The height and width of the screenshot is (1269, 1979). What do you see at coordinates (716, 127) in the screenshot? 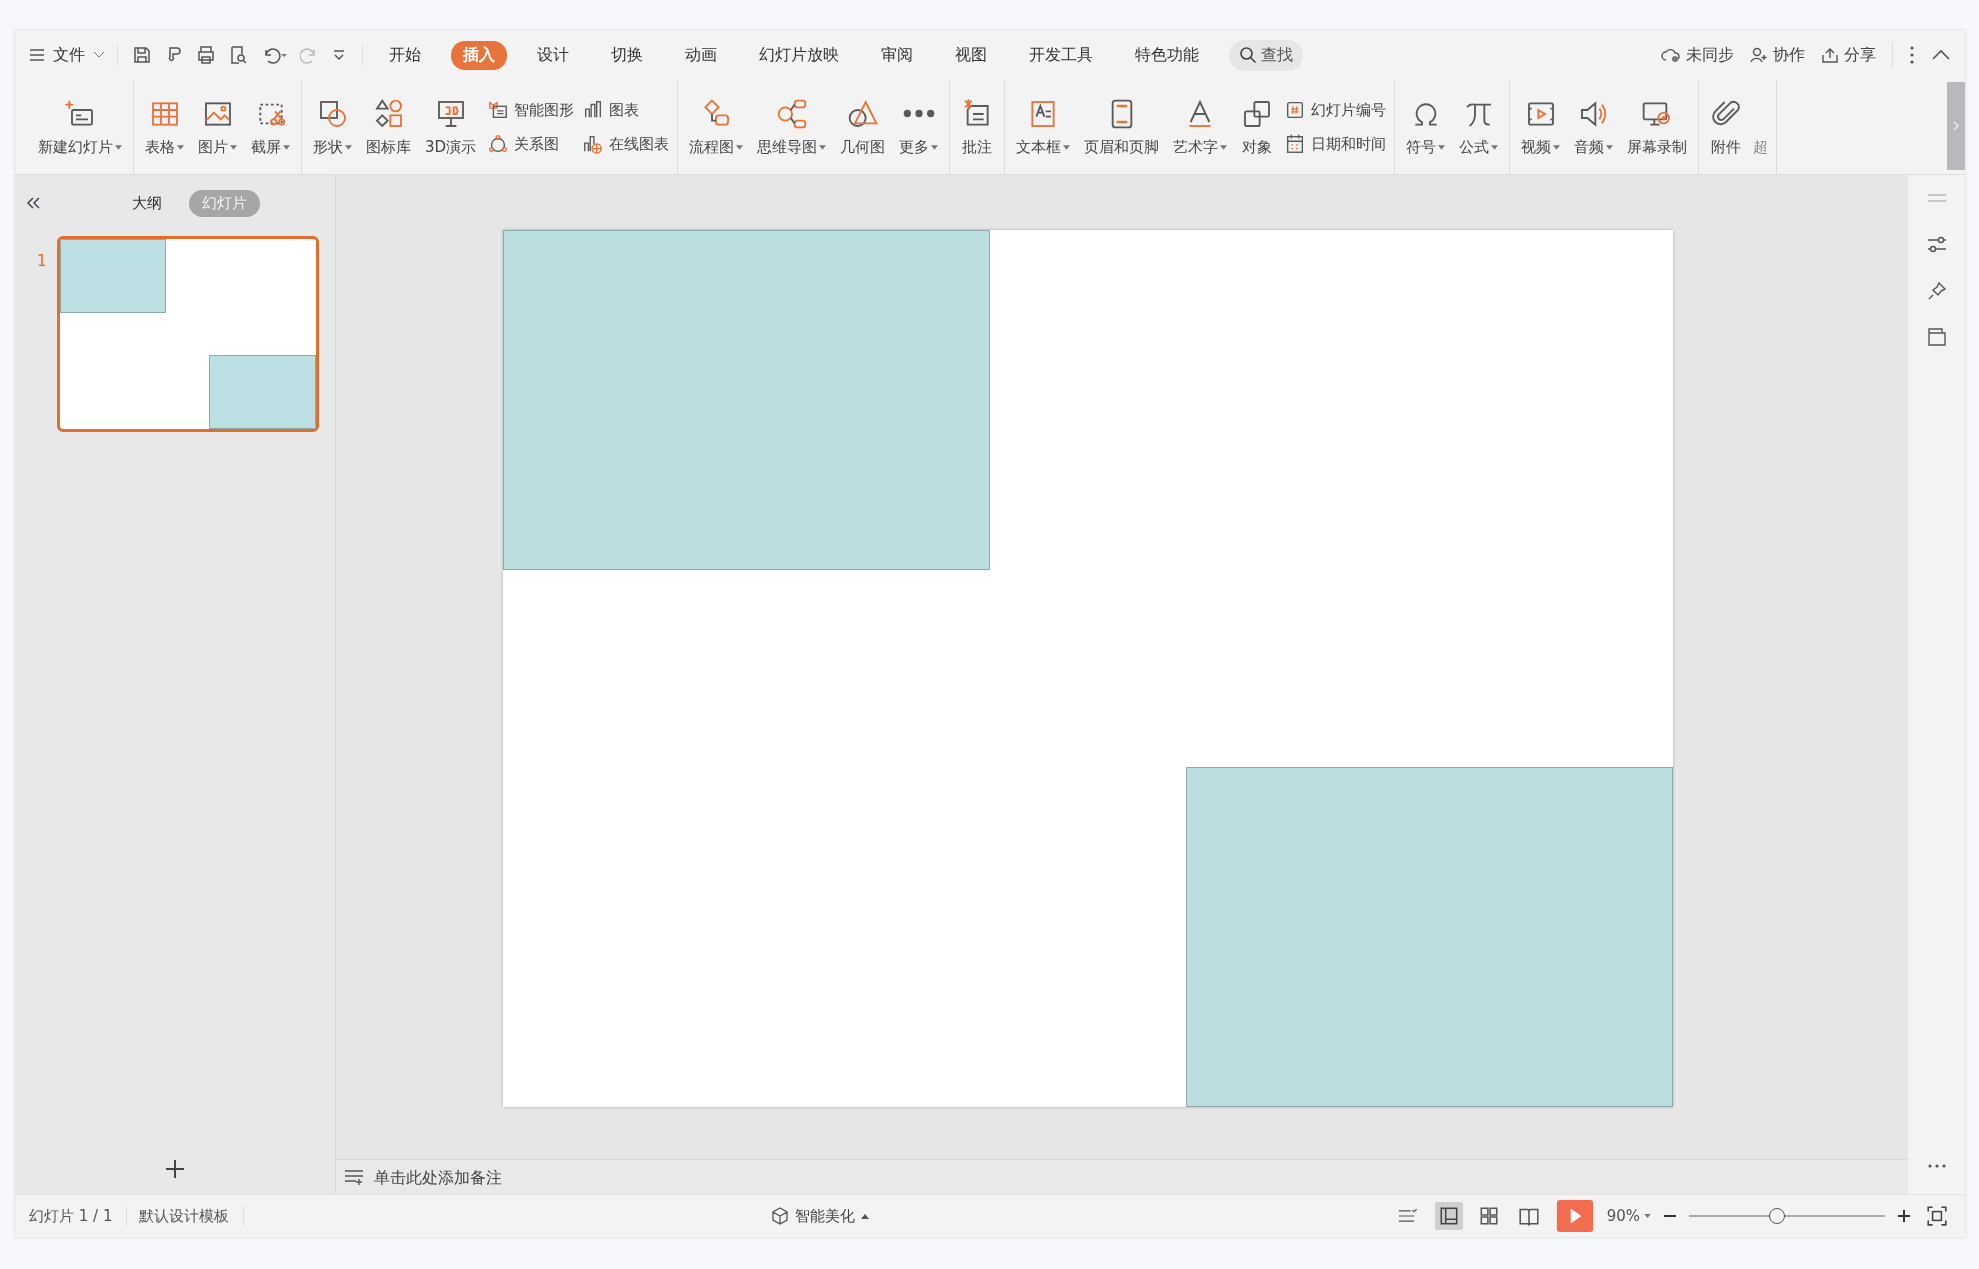
I see `ribbon-button: 流程图` at bounding box center [716, 127].